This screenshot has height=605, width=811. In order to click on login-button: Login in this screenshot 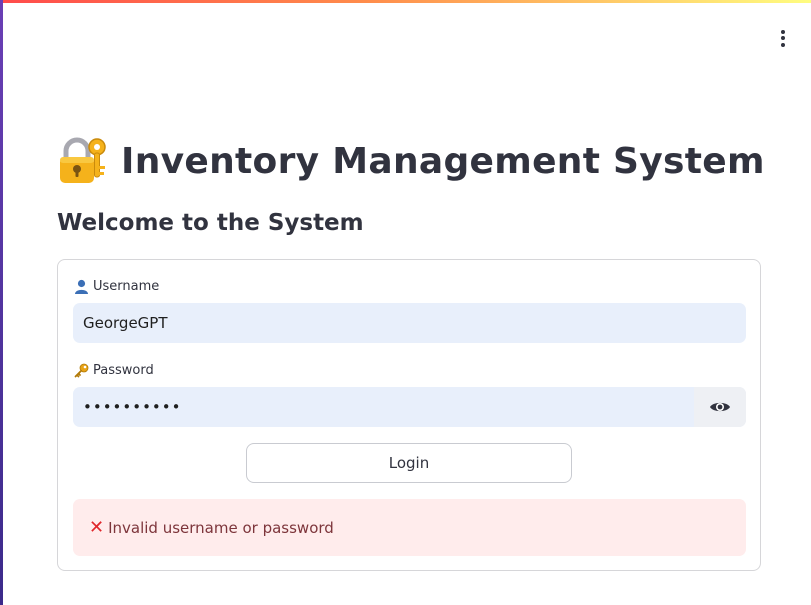, I will do `click(409, 463)`.